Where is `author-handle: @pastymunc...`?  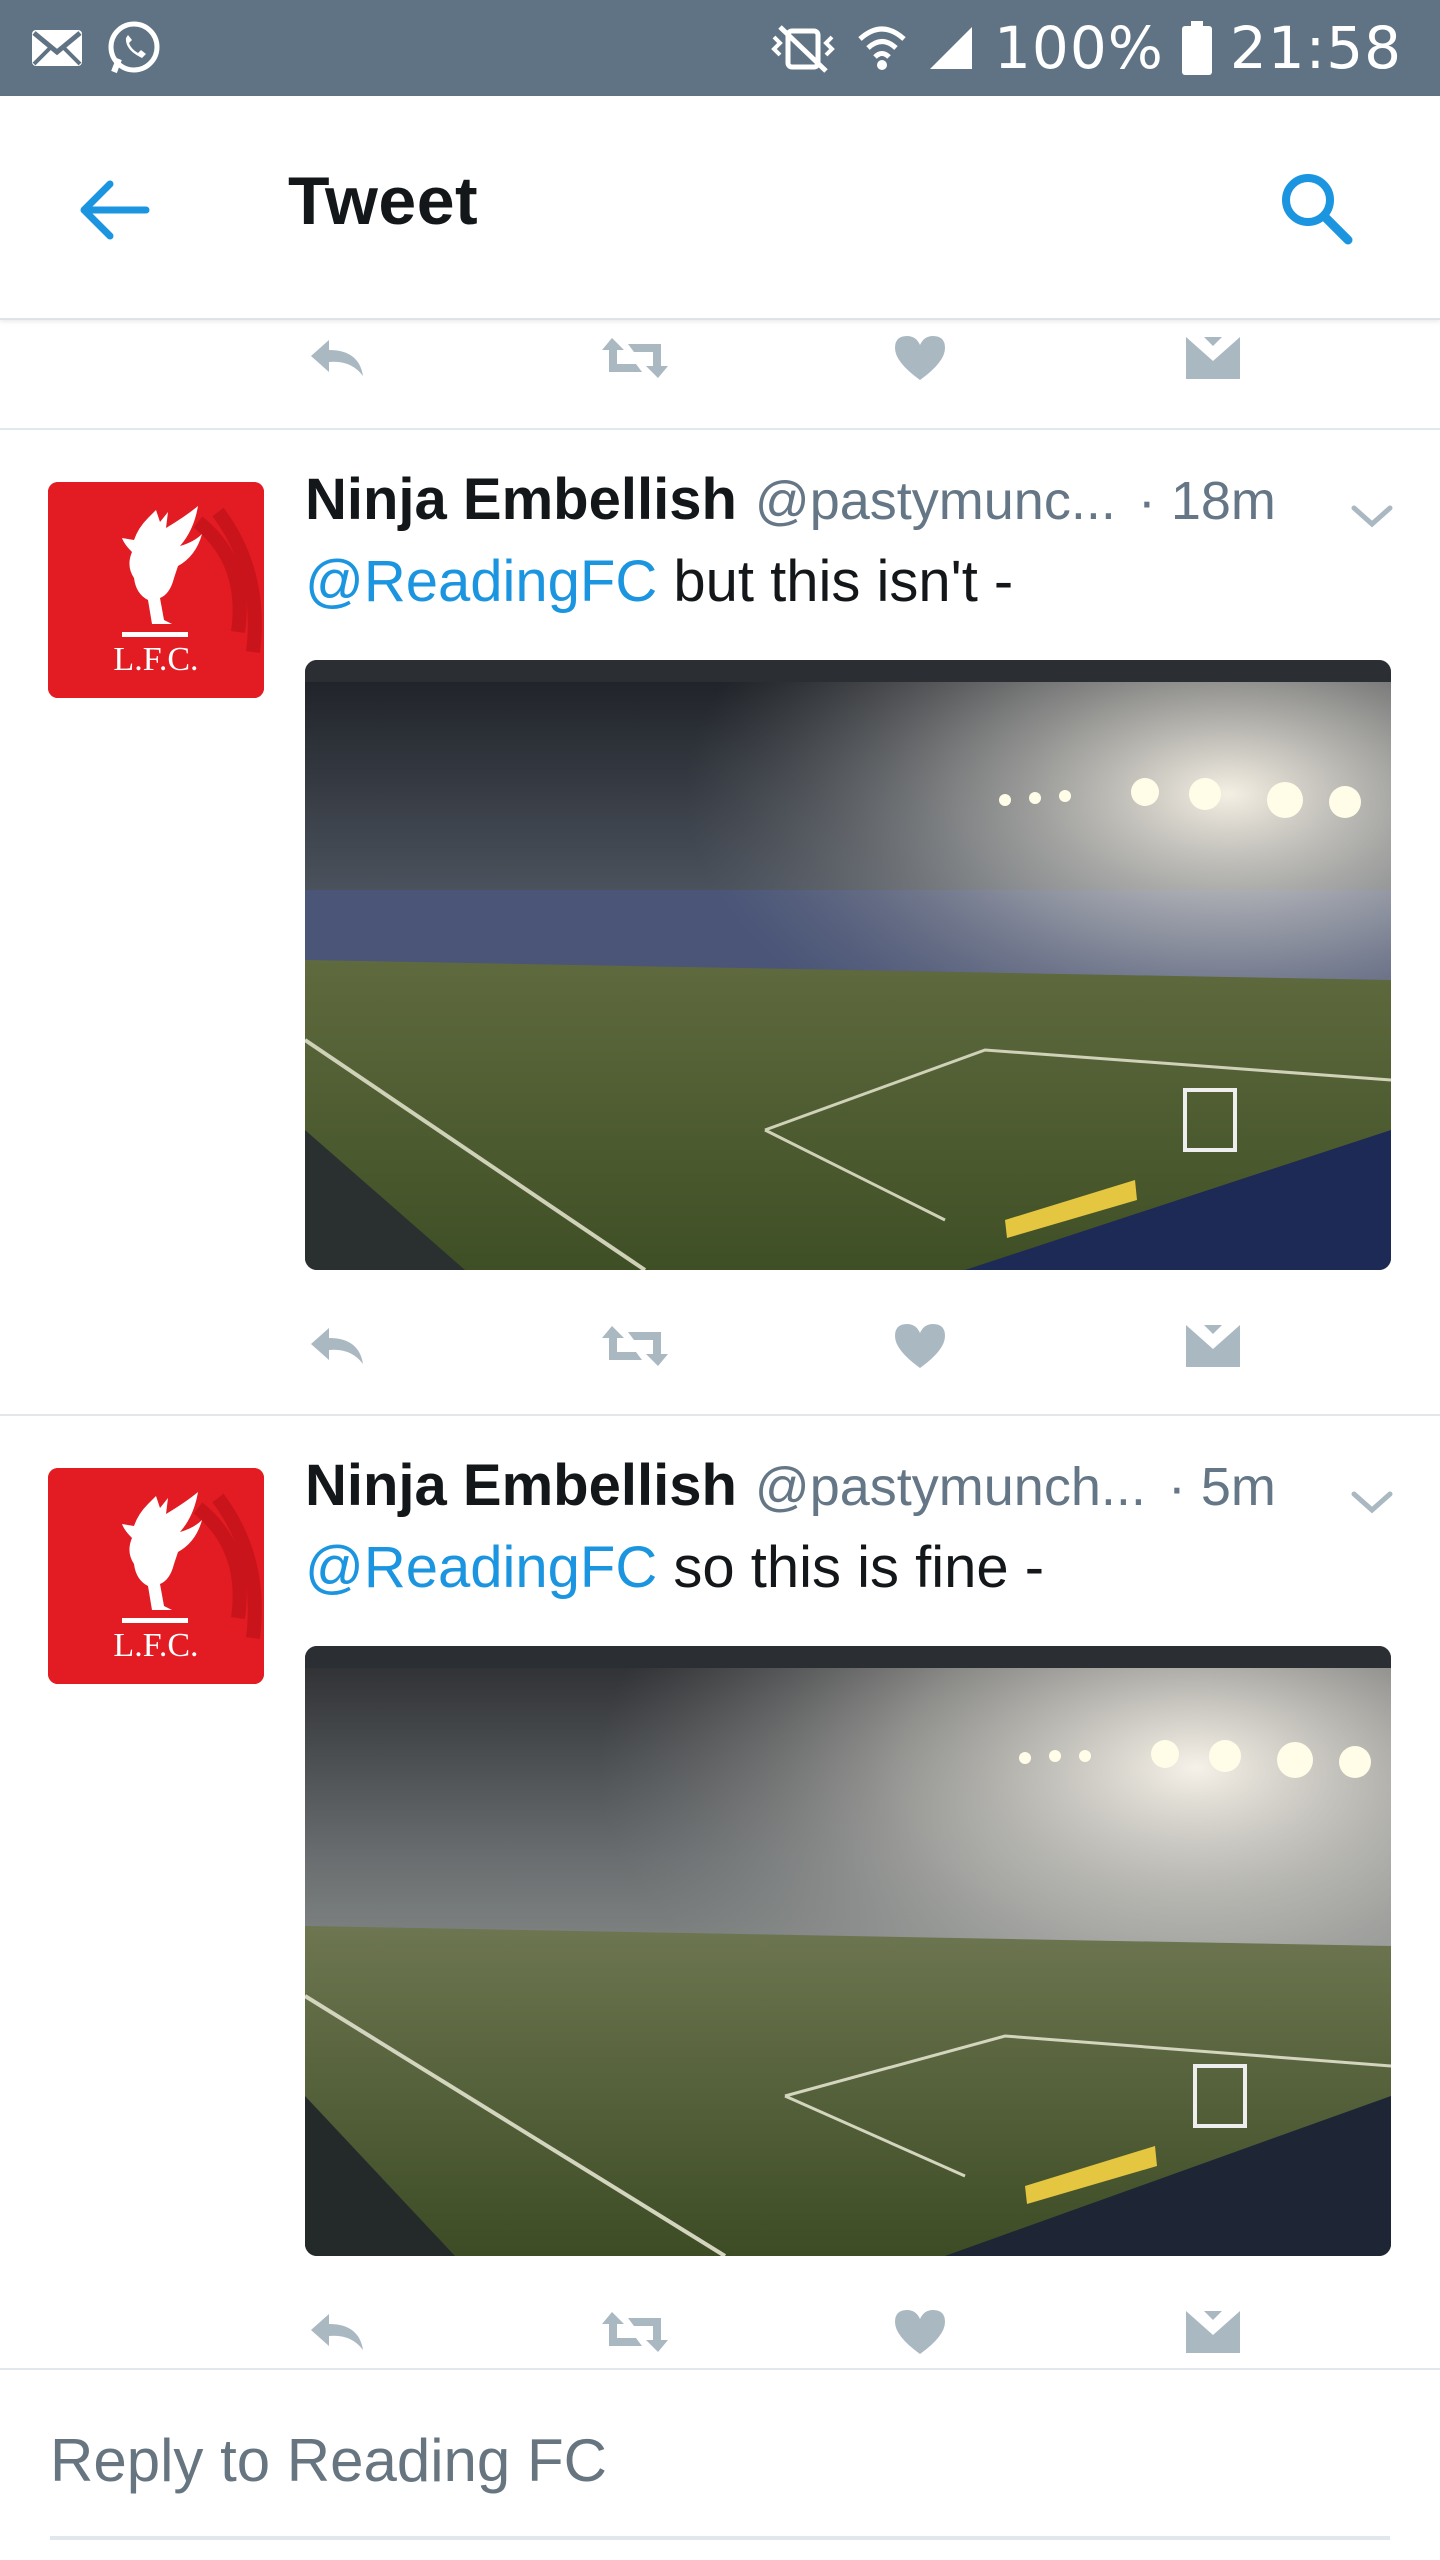
author-handle: @pastymunc... is located at coordinates (935, 501).